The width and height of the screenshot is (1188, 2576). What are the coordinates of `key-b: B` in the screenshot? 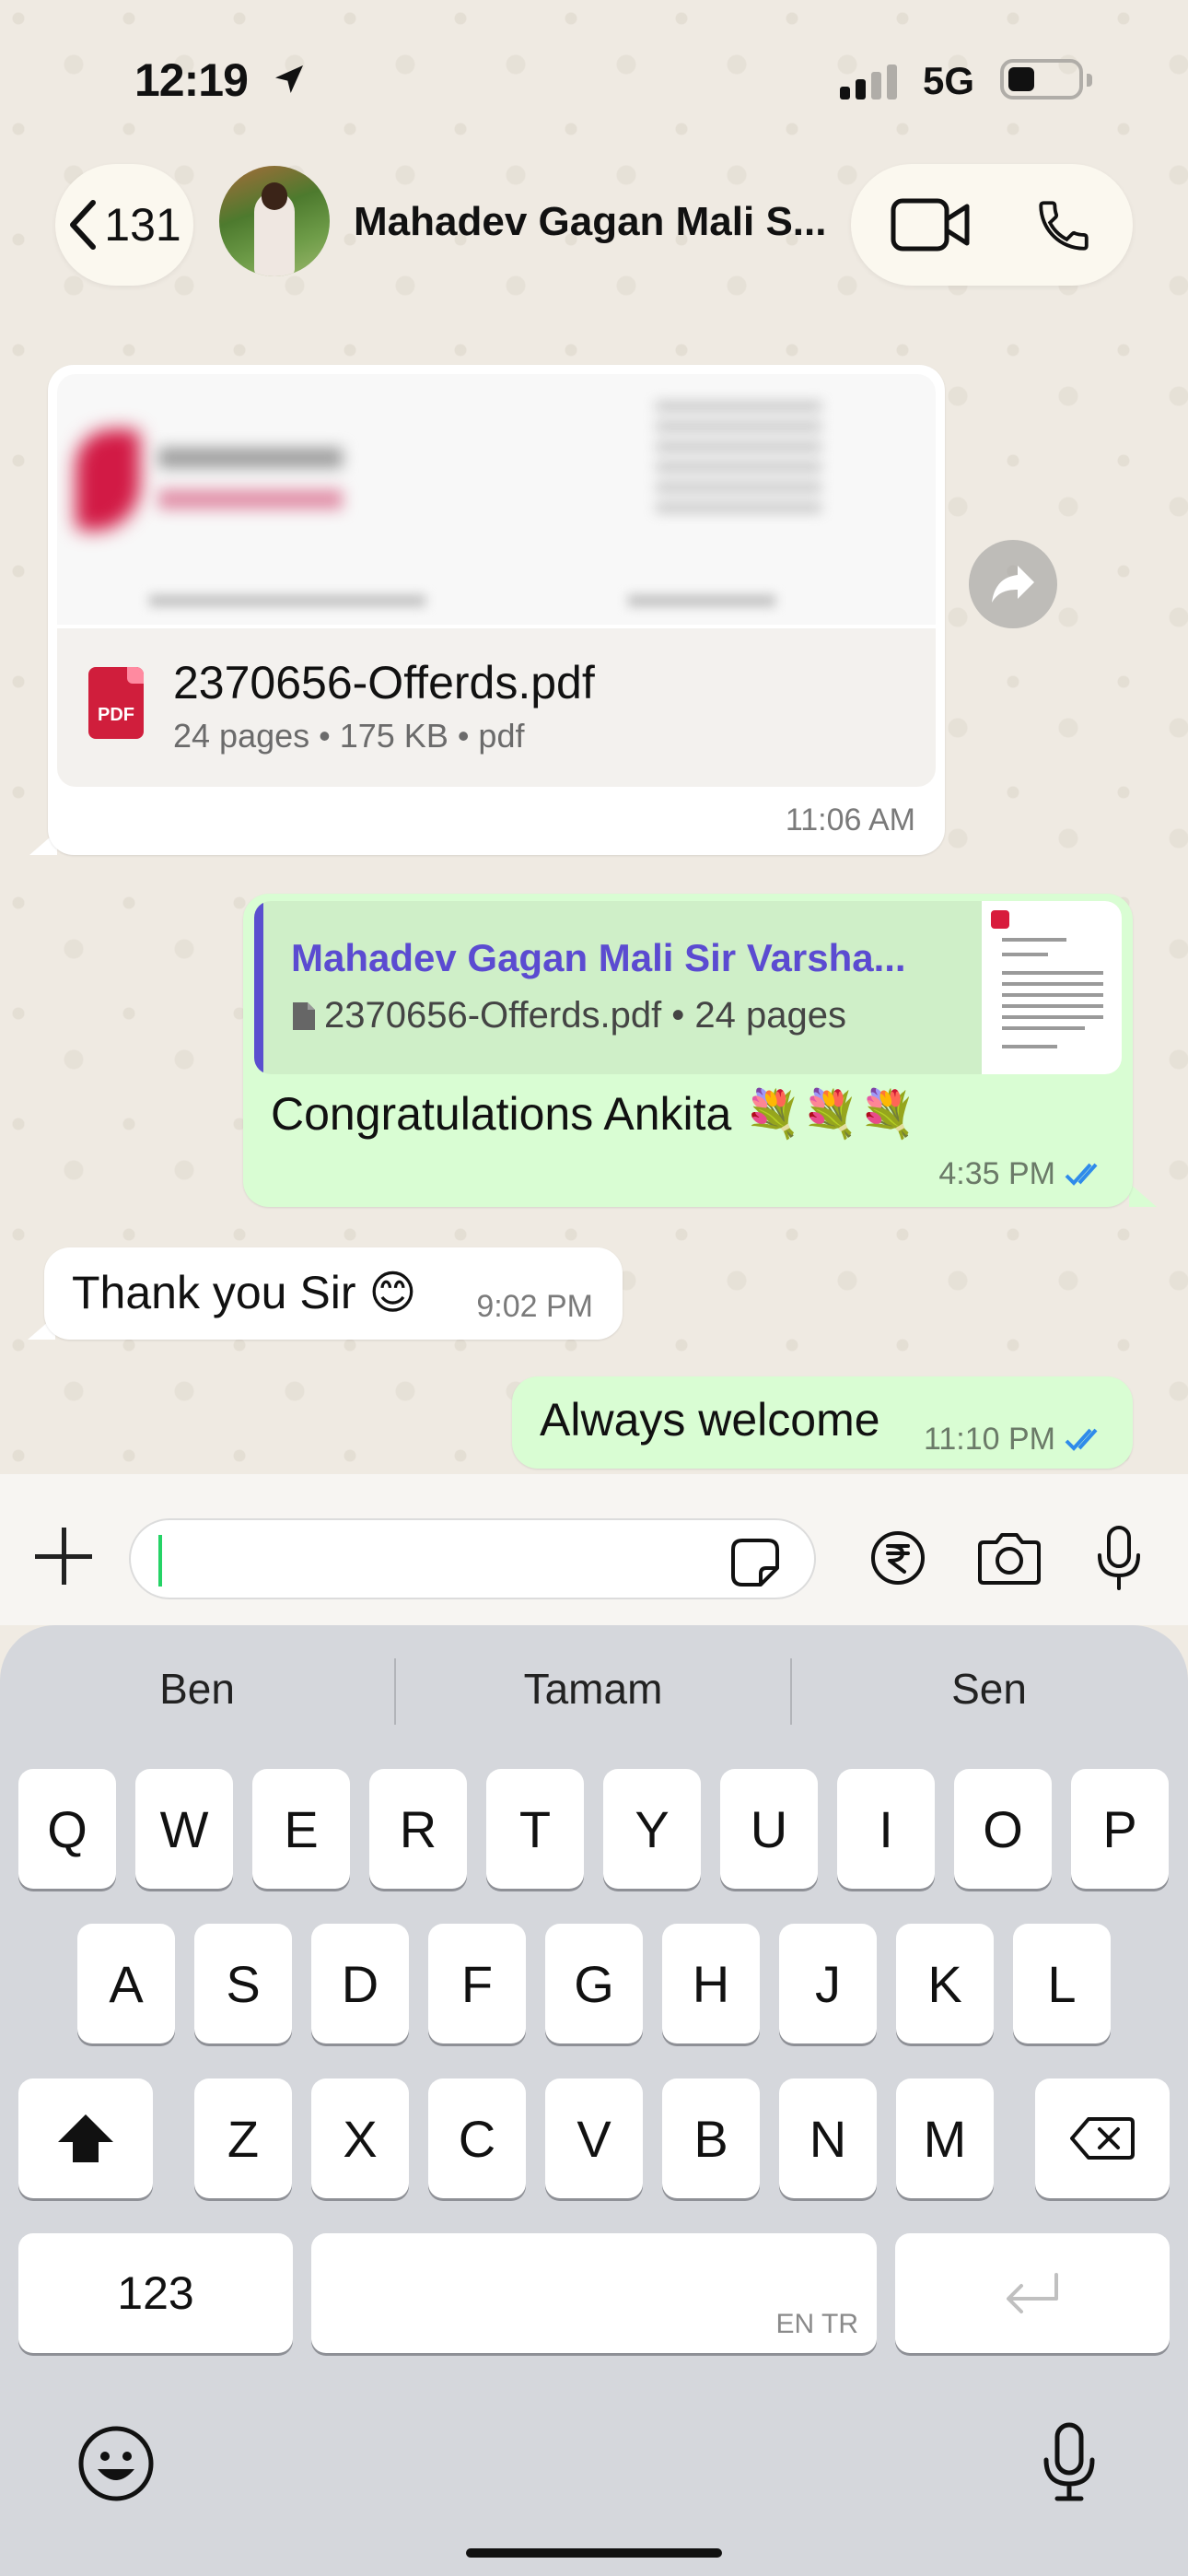 It's located at (711, 2138).